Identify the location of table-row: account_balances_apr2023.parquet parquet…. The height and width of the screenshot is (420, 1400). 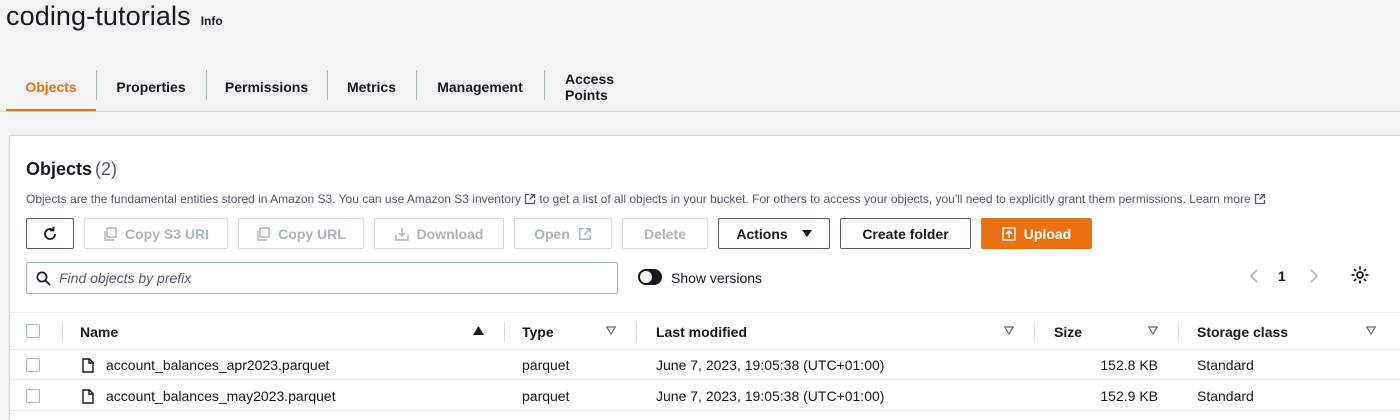
(705, 365).